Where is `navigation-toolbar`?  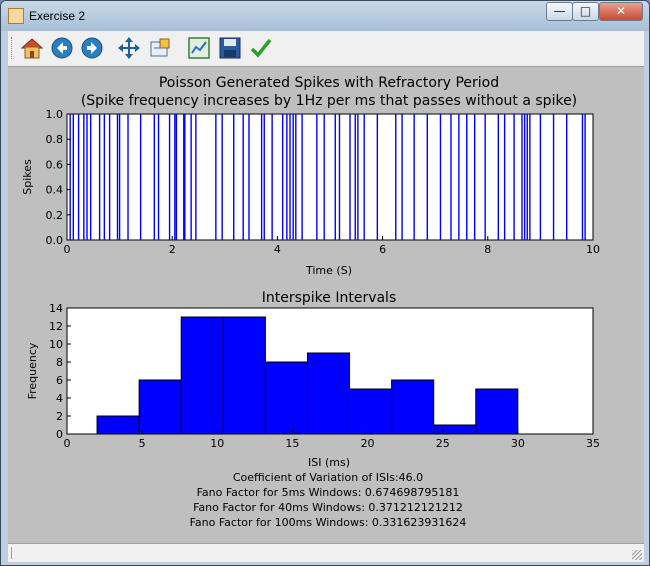 navigation-toolbar is located at coordinates (326, 49).